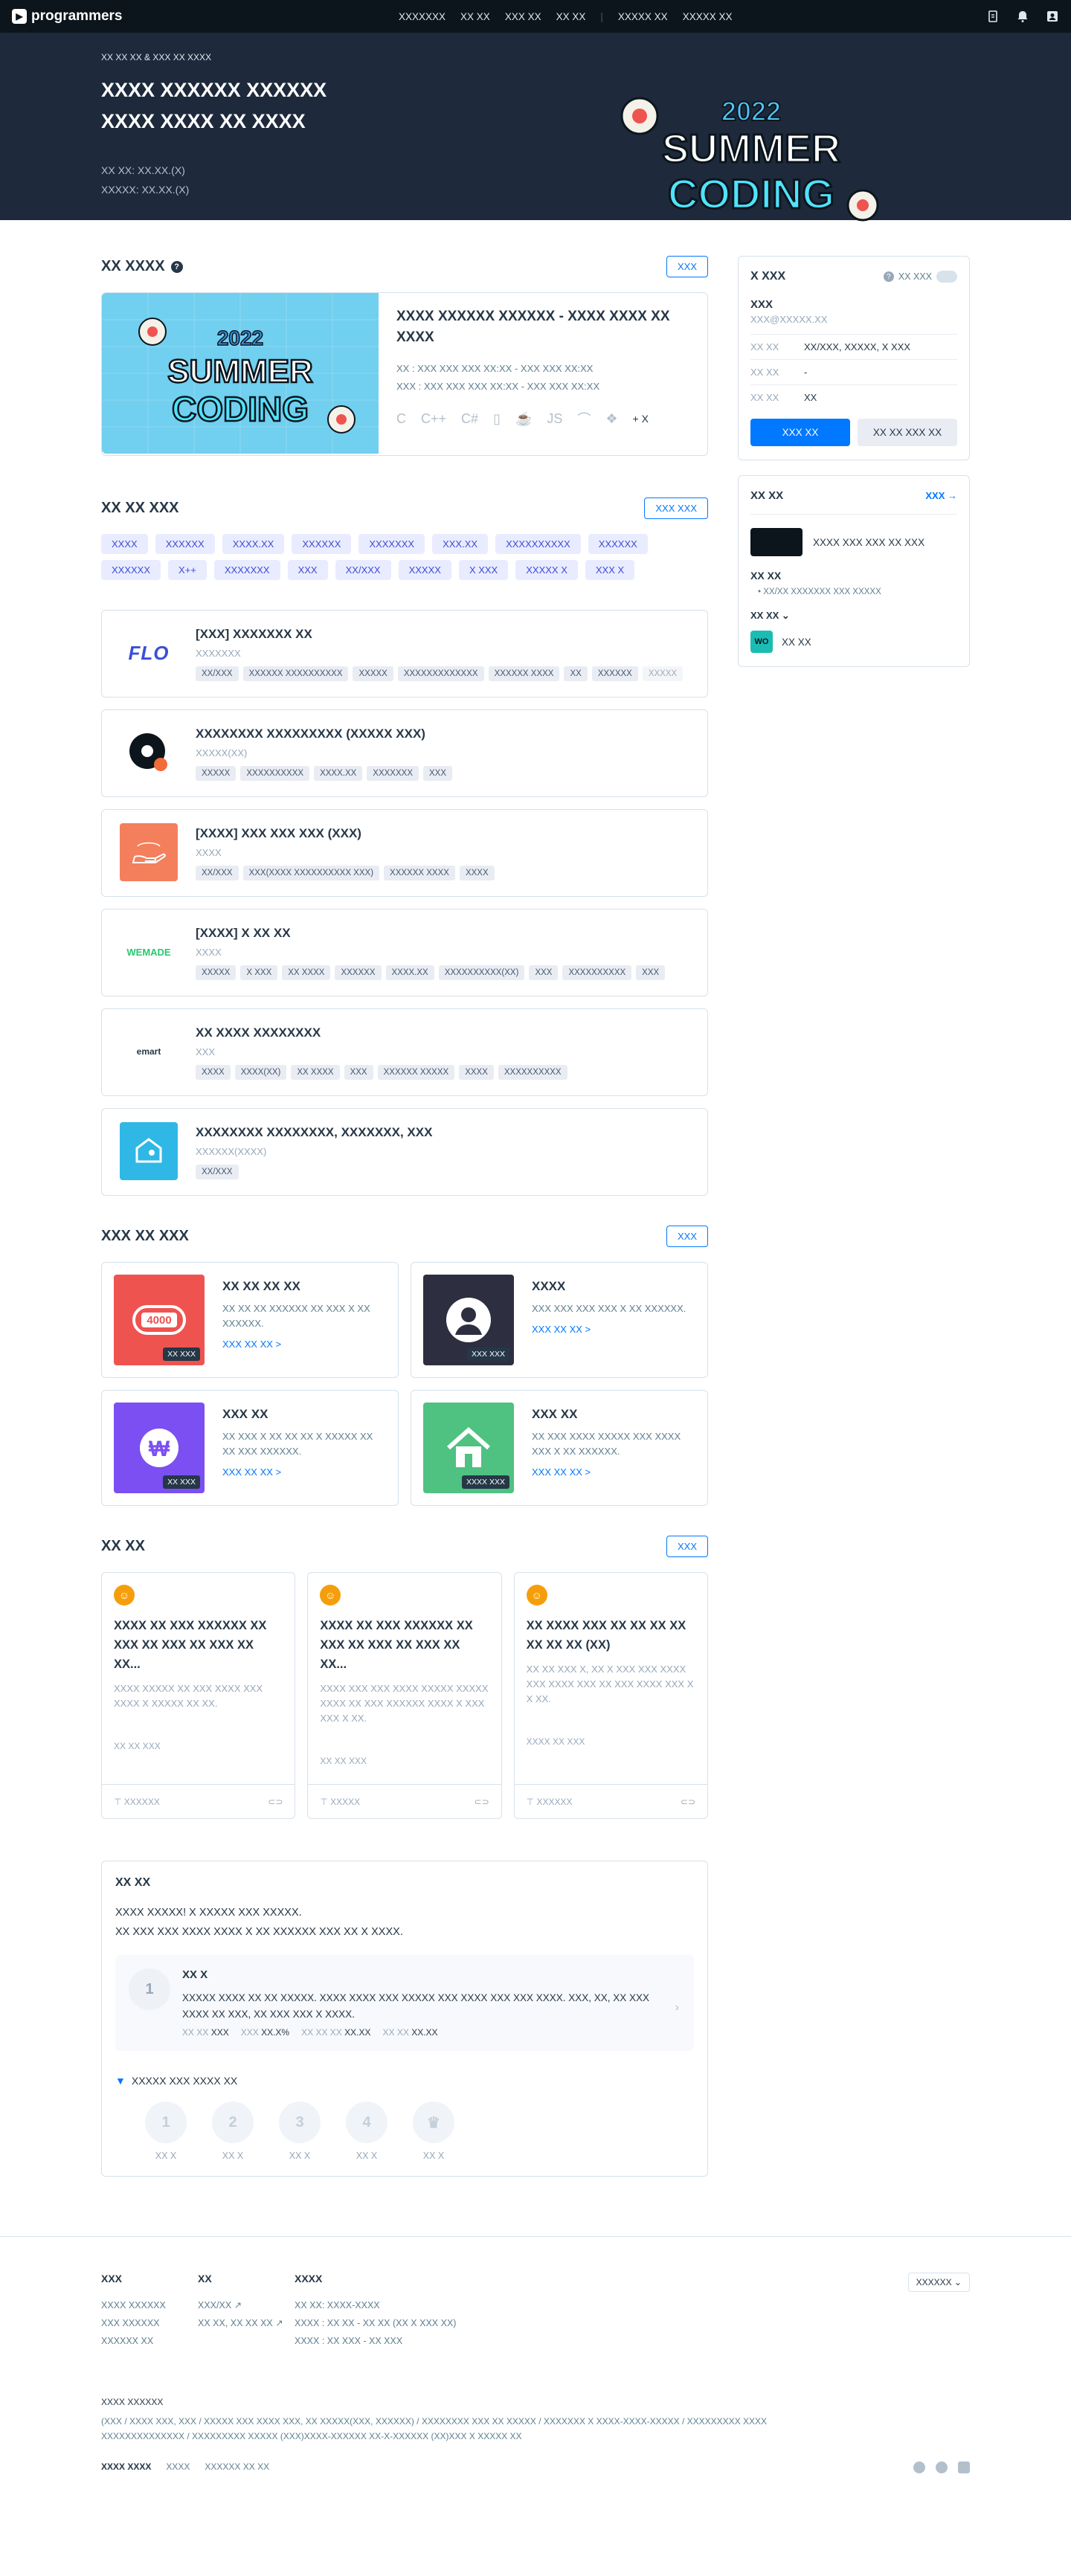  I want to click on job-tag: XXX X, so click(610, 570).